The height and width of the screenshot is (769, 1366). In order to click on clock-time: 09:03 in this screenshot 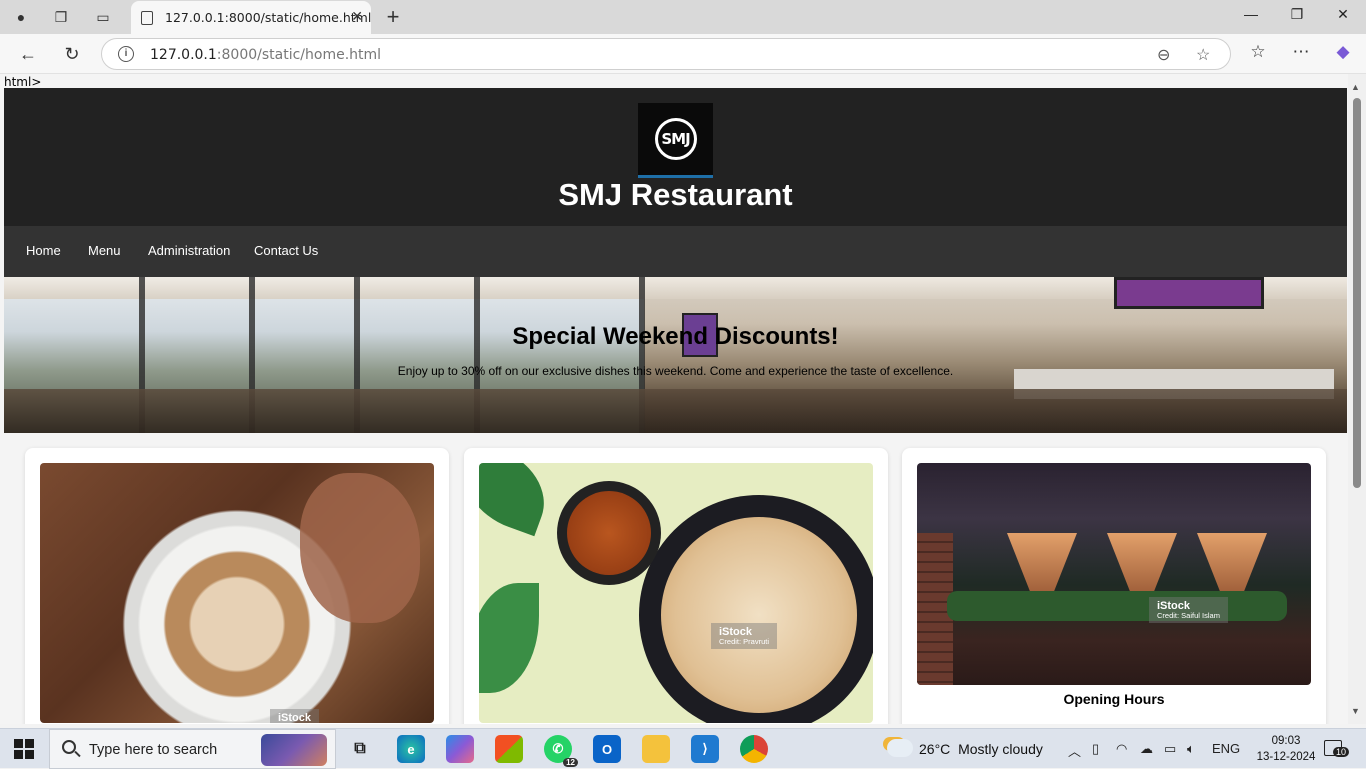, I will do `click(1286, 741)`.